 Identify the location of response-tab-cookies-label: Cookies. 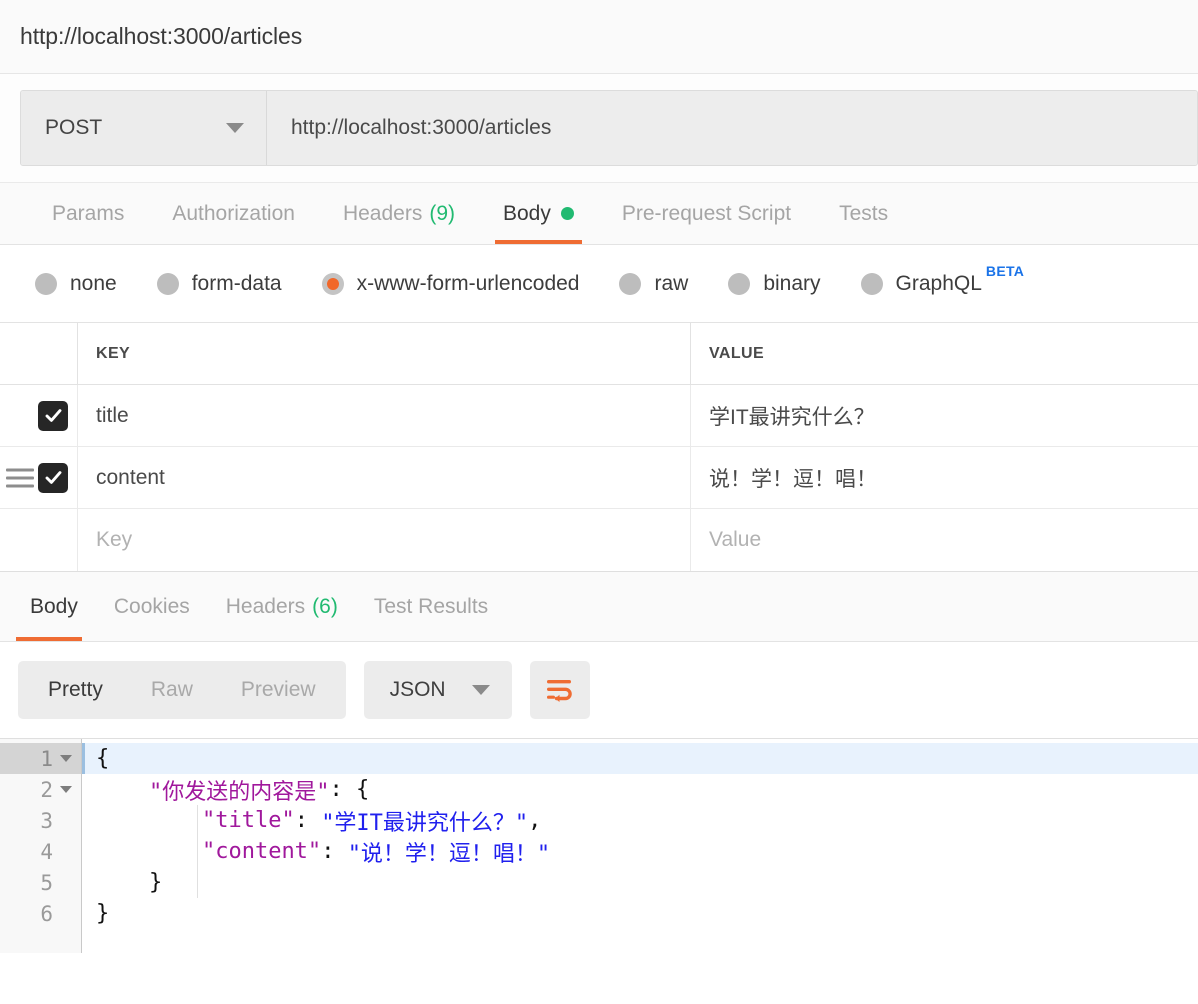
(151, 606).